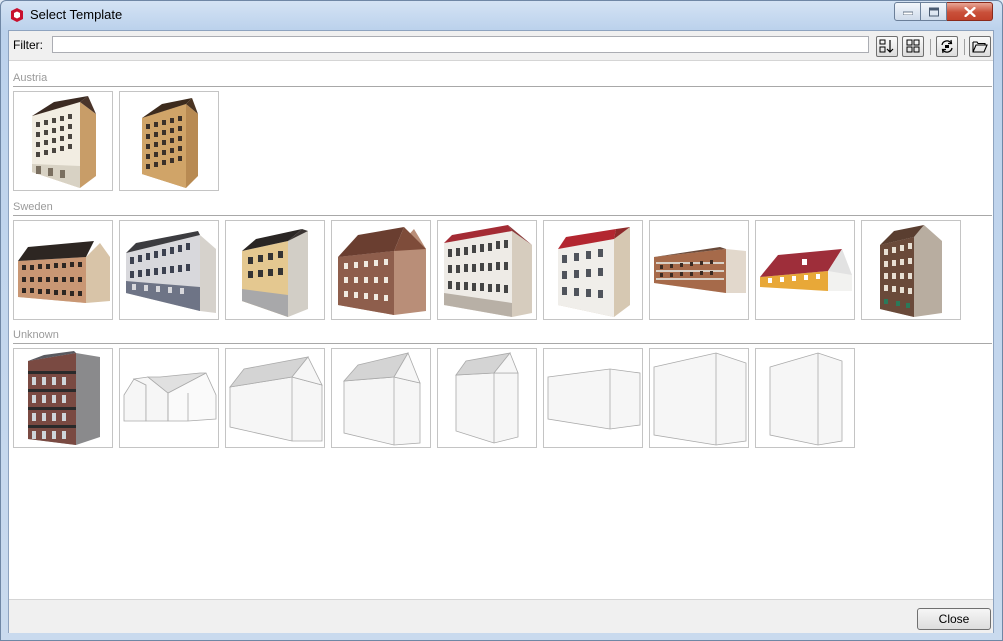 This screenshot has height=641, width=1003. I want to click on sort-icon, so click(886, 46).